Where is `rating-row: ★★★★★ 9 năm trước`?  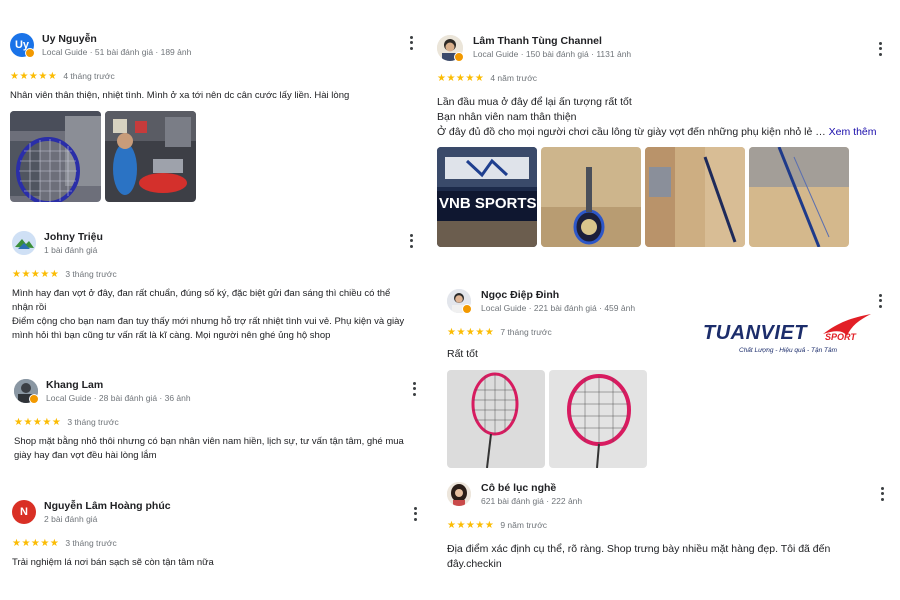 rating-row: ★★★★★ 9 năm trước is located at coordinates (668, 525).